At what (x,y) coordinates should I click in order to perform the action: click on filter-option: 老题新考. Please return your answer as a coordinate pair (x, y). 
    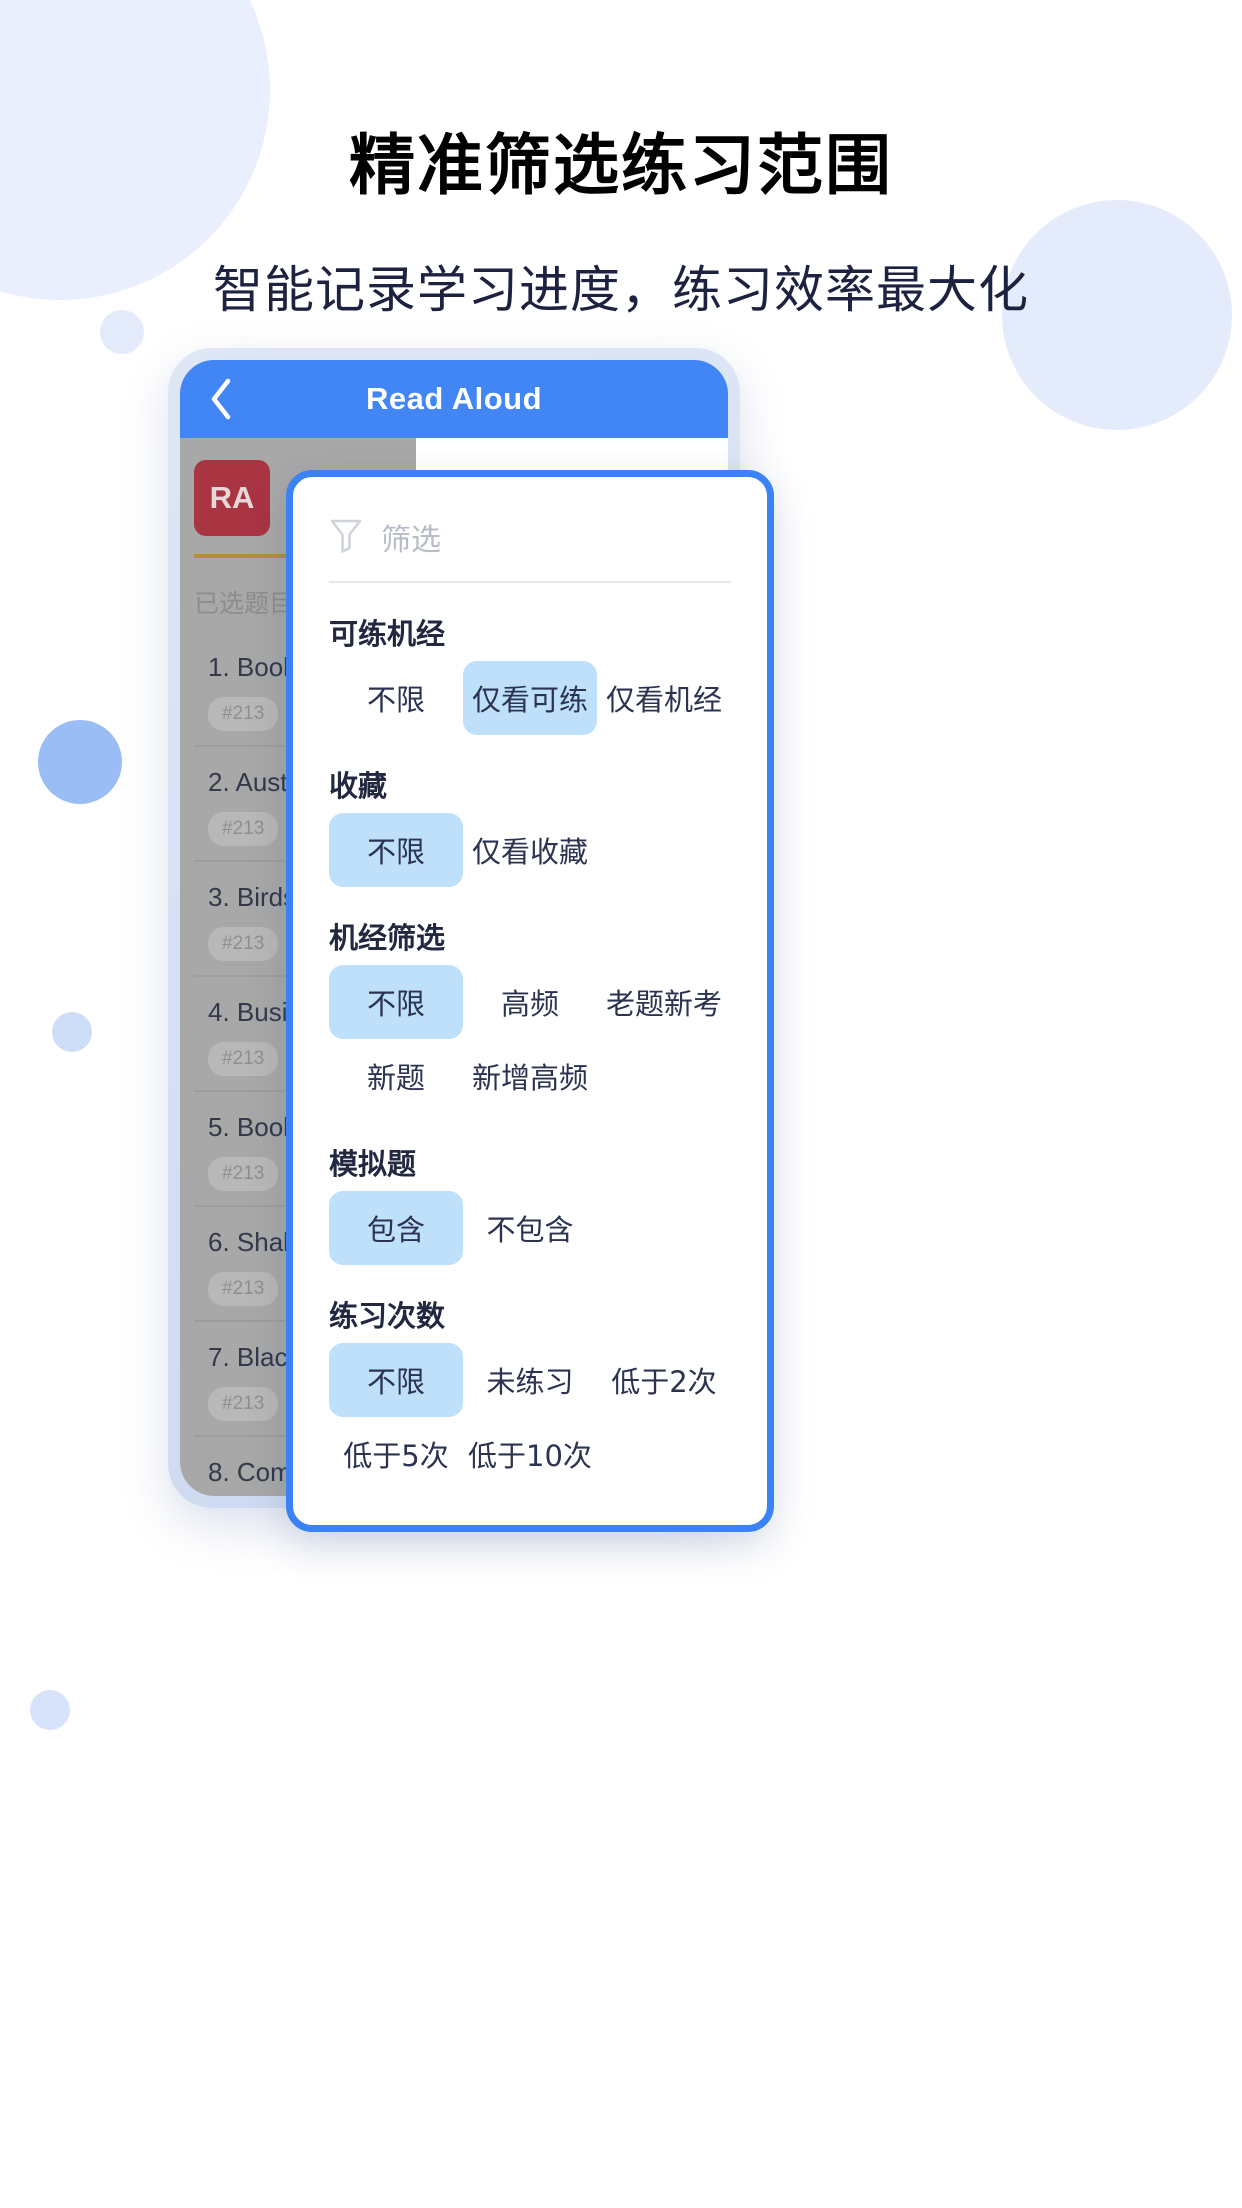
    Looking at the image, I should click on (664, 1002).